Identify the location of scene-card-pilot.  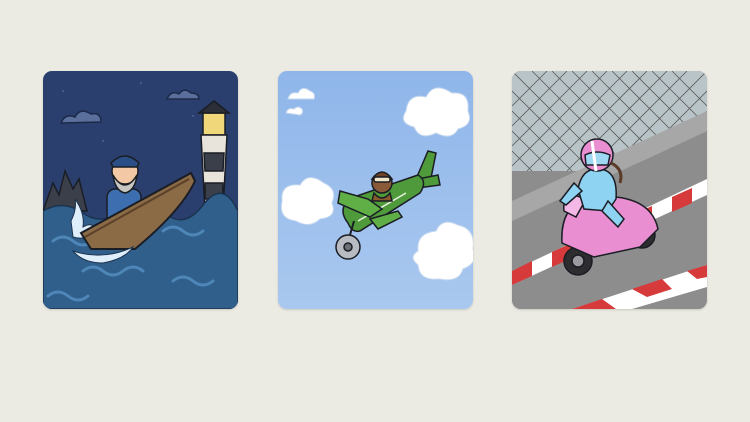
(375, 190).